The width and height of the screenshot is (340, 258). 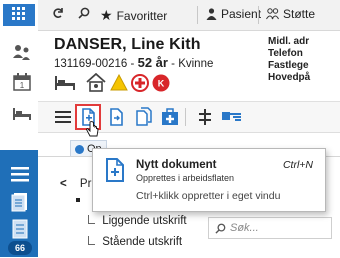 What do you see at coordinates (78, 200) in the screenshot?
I see `tree-bullet` at bounding box center [78, 200].